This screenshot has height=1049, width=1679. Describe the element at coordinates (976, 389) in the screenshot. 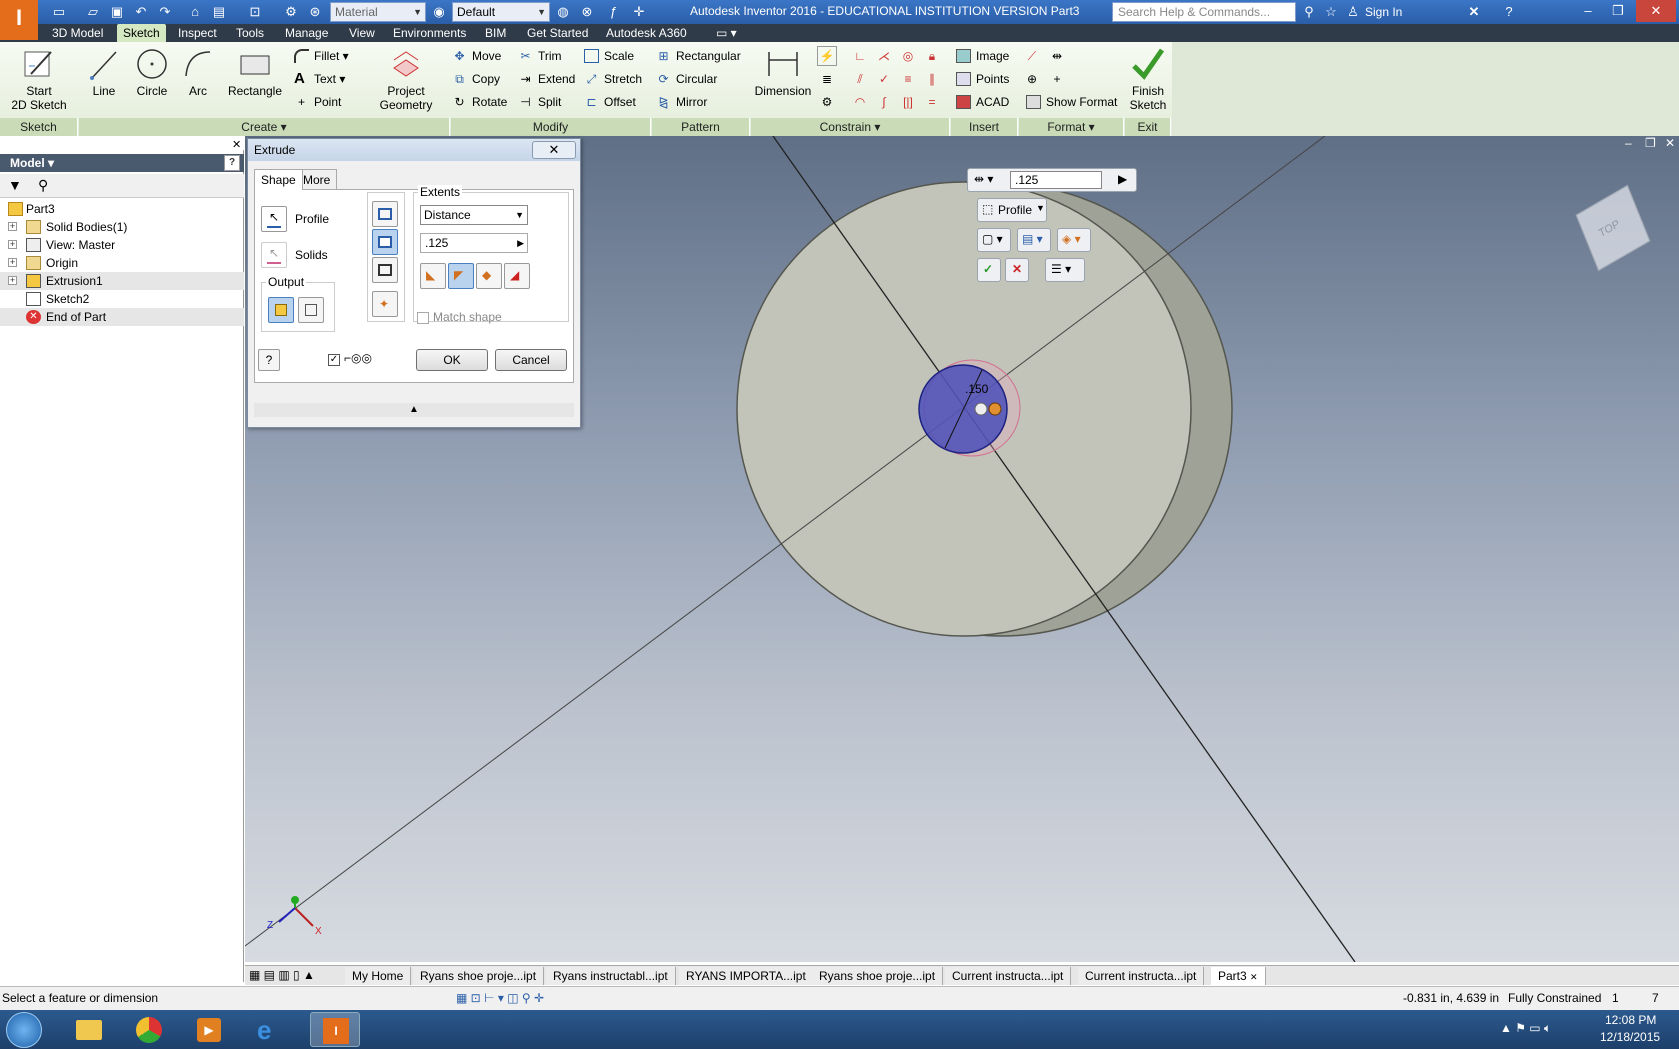

I see `dimension-value: .150` at that location.